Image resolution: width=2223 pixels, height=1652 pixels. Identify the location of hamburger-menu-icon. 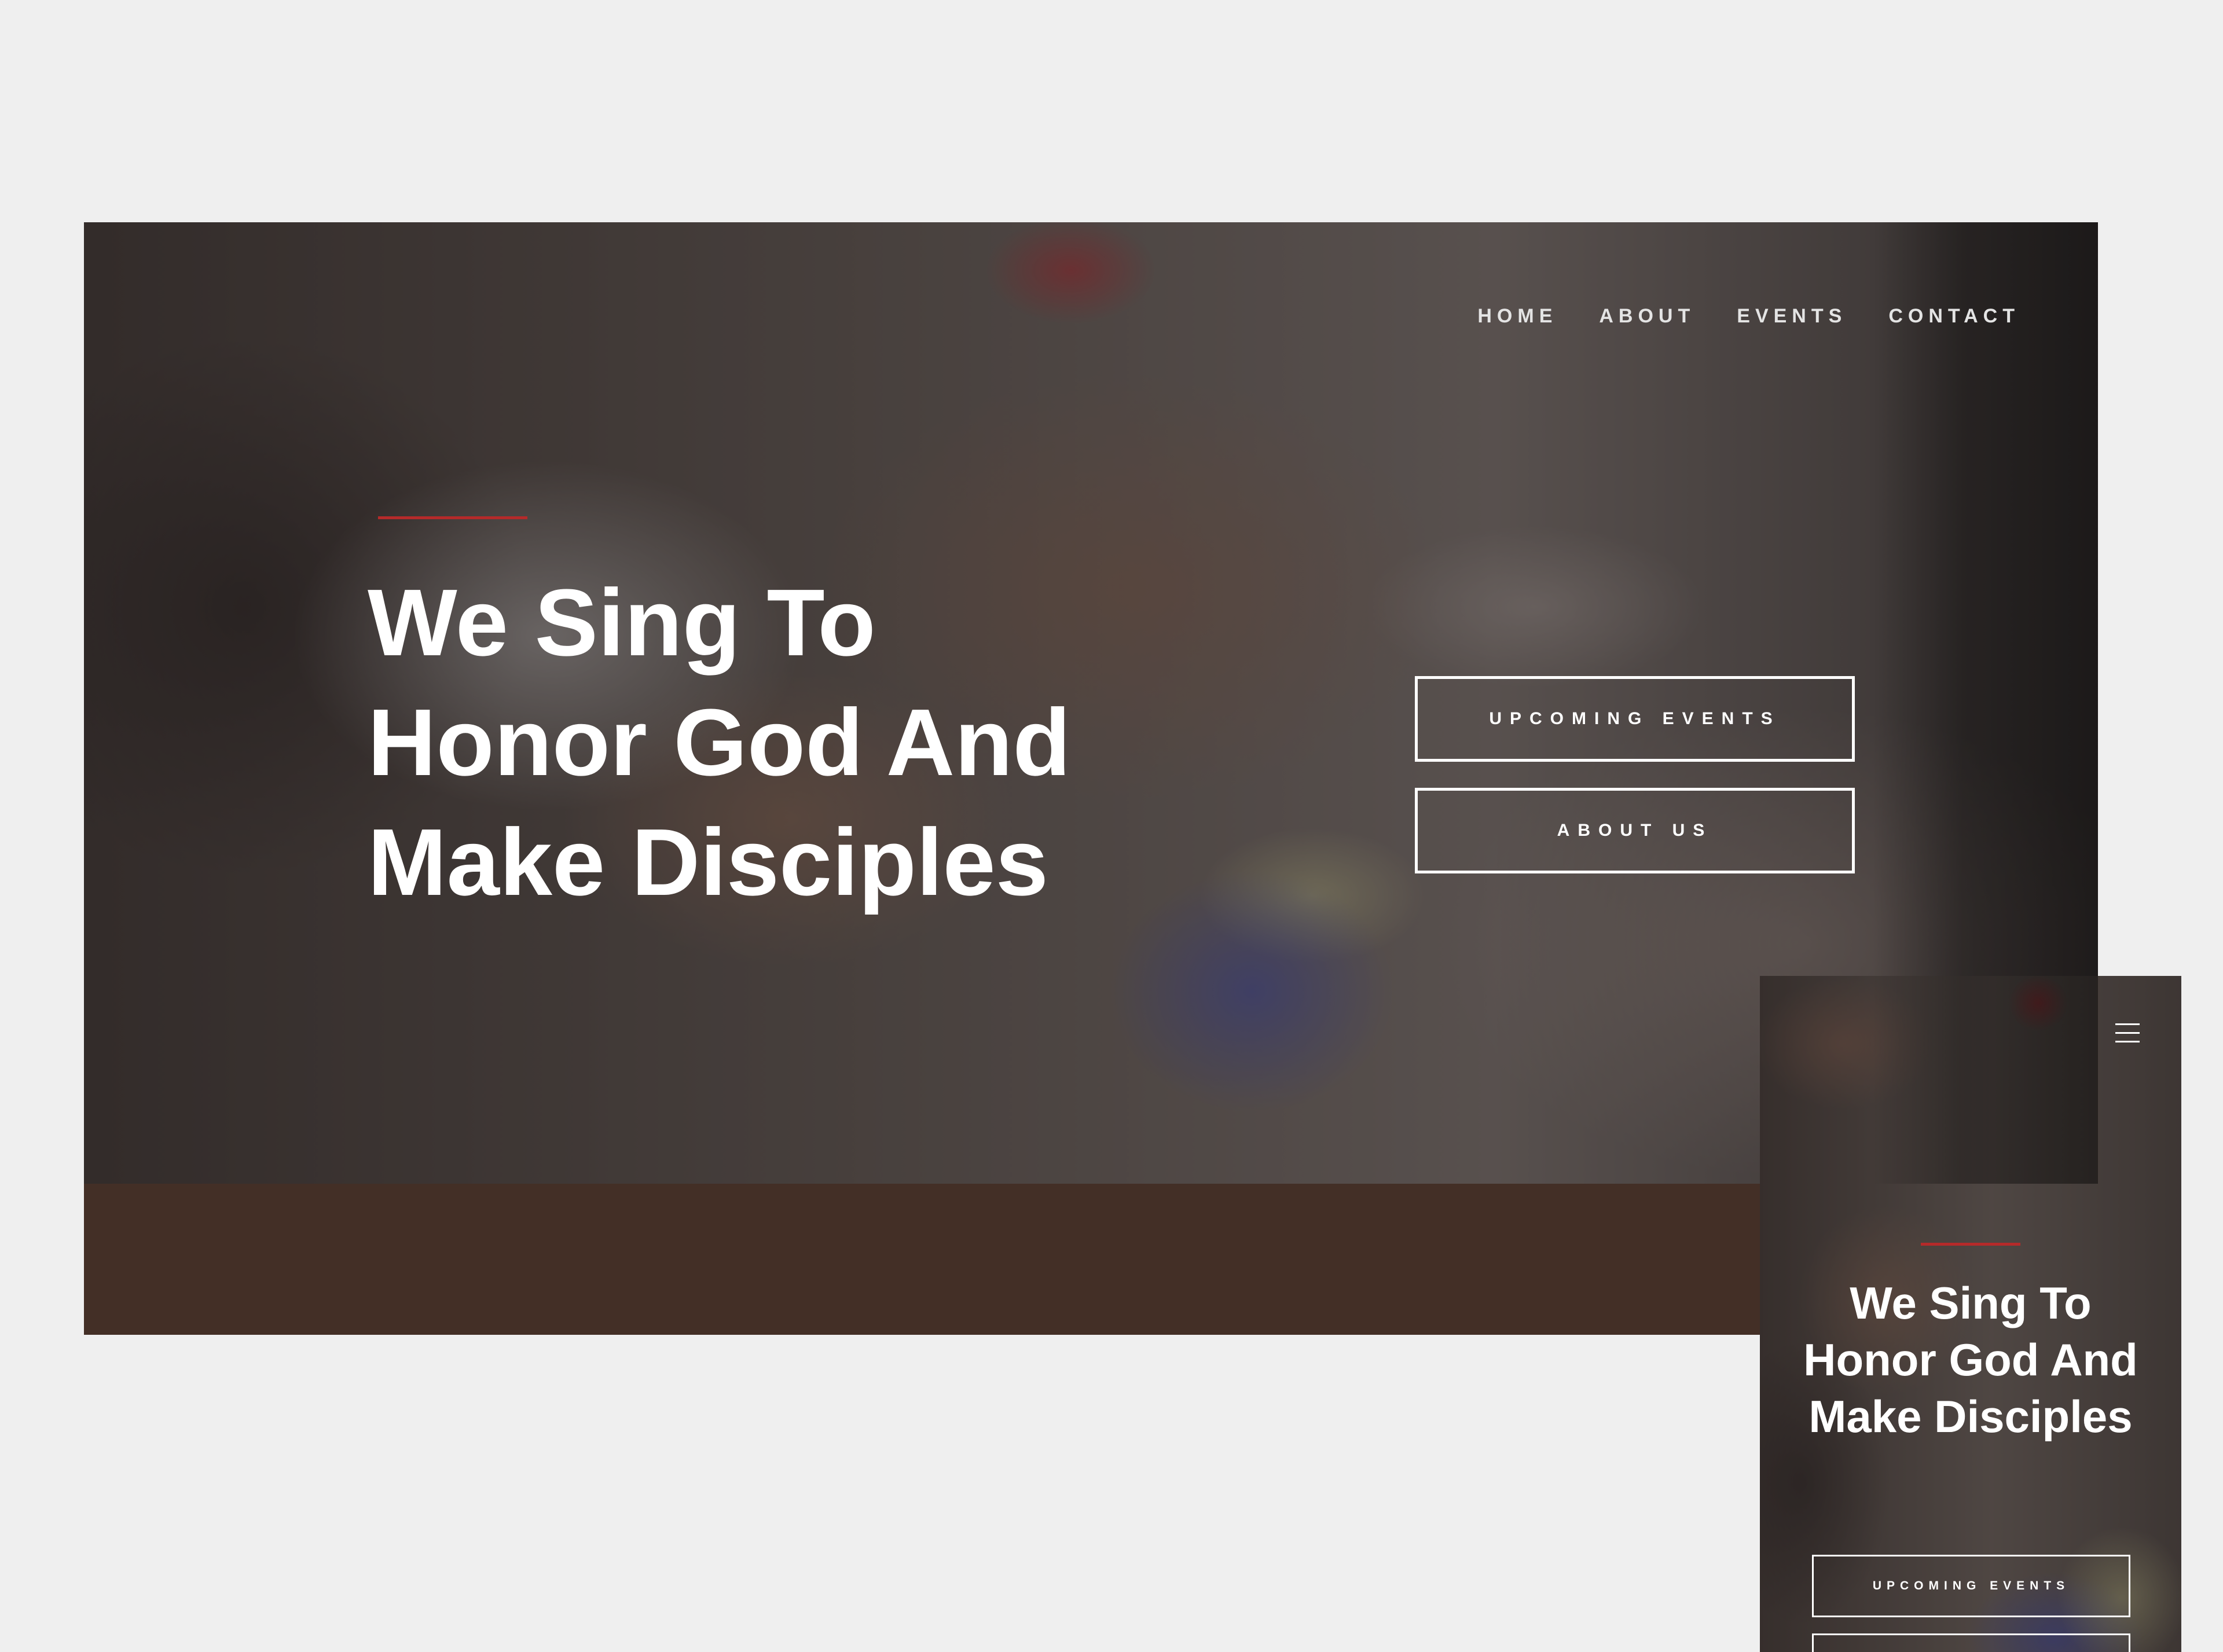
(2127, 1035).